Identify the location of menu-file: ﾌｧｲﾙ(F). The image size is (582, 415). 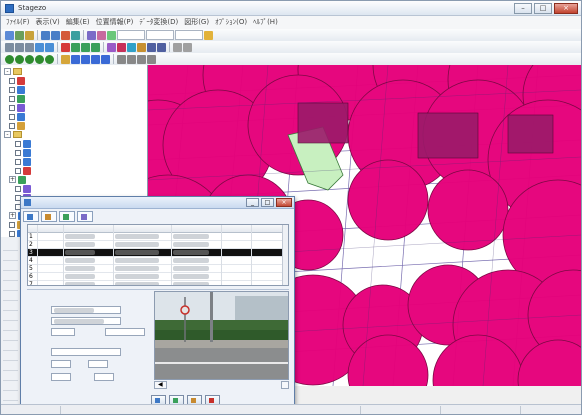
(18, 22).